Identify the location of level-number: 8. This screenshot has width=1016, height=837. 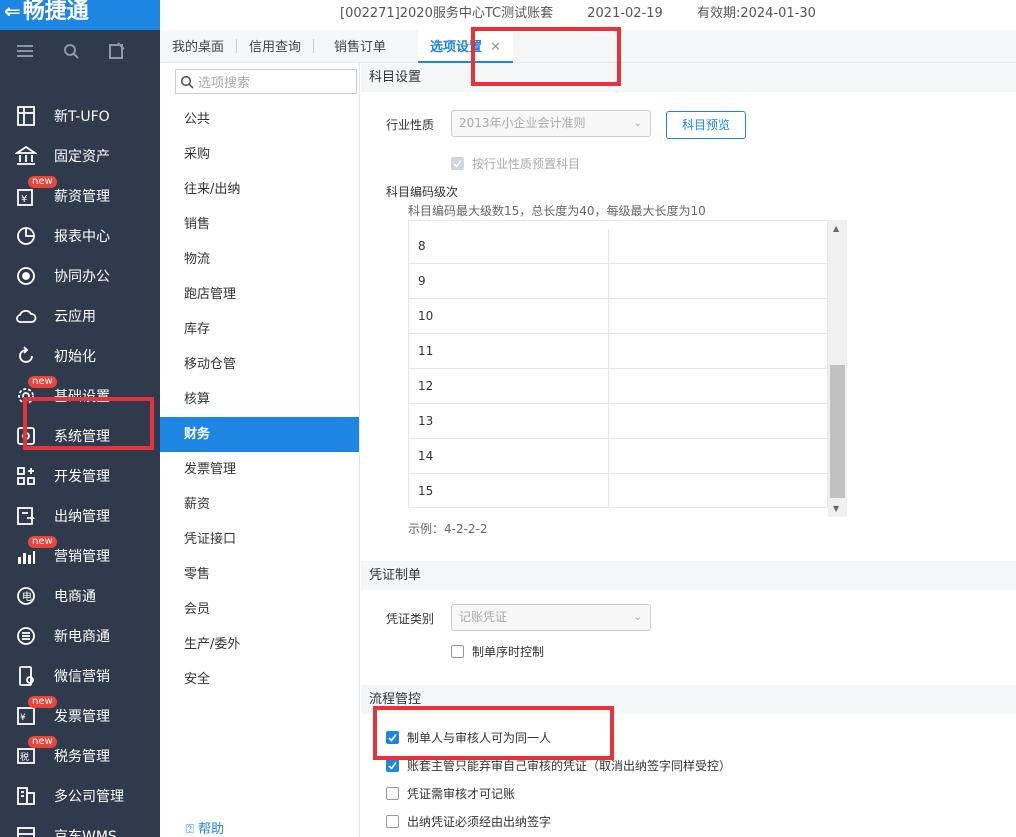
(509, 246).